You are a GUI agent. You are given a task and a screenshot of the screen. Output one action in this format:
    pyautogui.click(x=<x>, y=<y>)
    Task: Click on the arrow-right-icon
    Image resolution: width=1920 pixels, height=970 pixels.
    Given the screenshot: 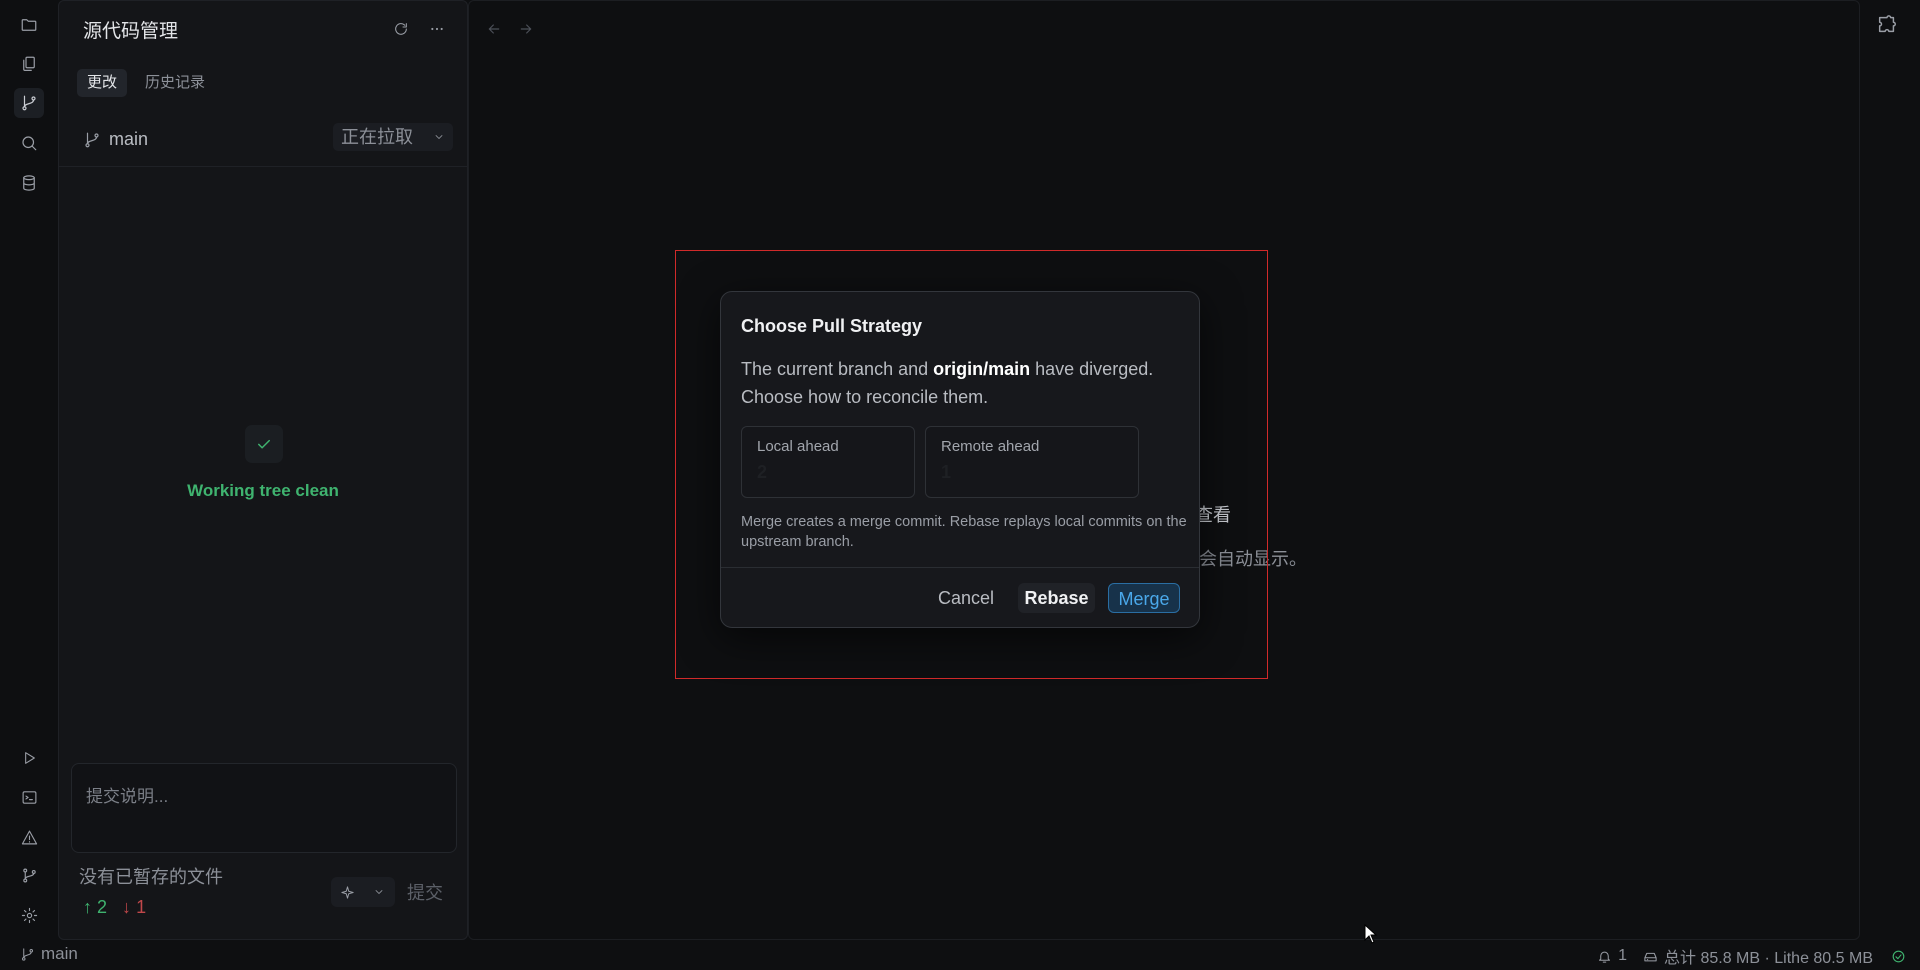 What is the action you would take?
    pyautogui.click(x=526, y=29)
    